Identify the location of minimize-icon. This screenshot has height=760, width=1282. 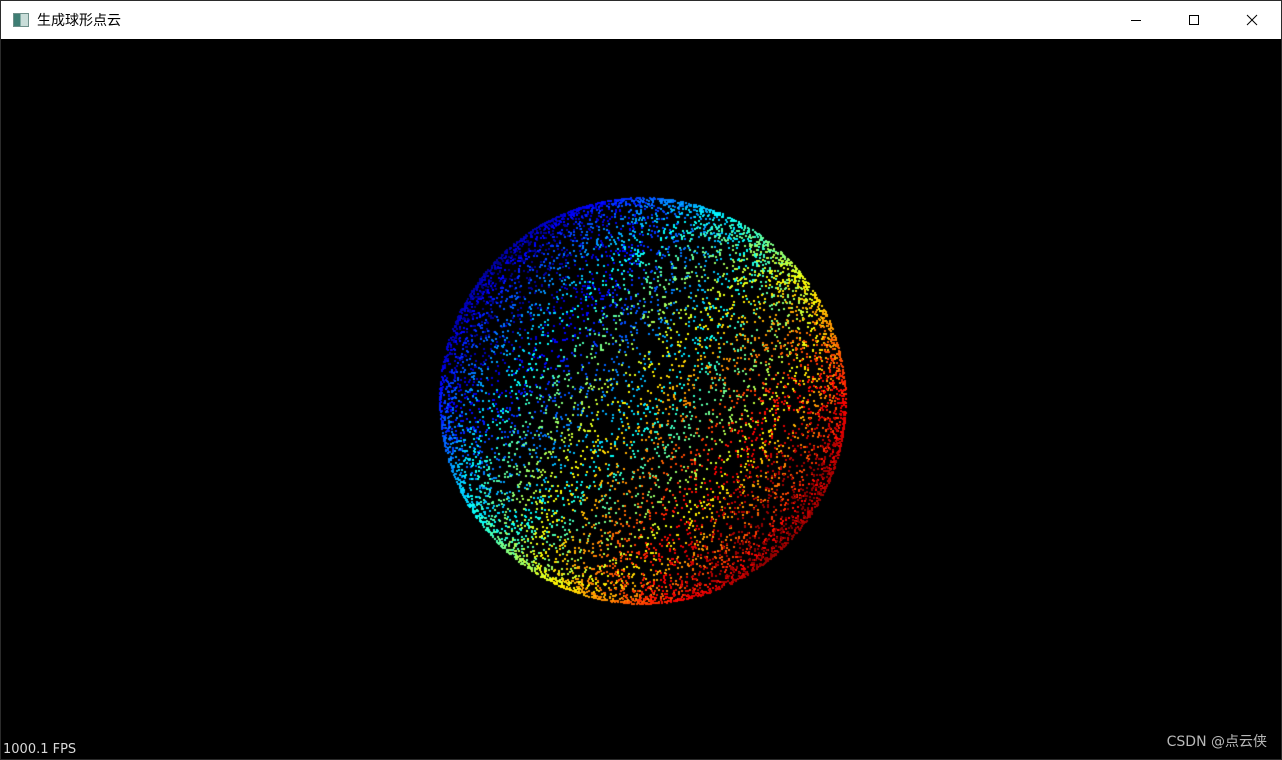
(1136, 20).